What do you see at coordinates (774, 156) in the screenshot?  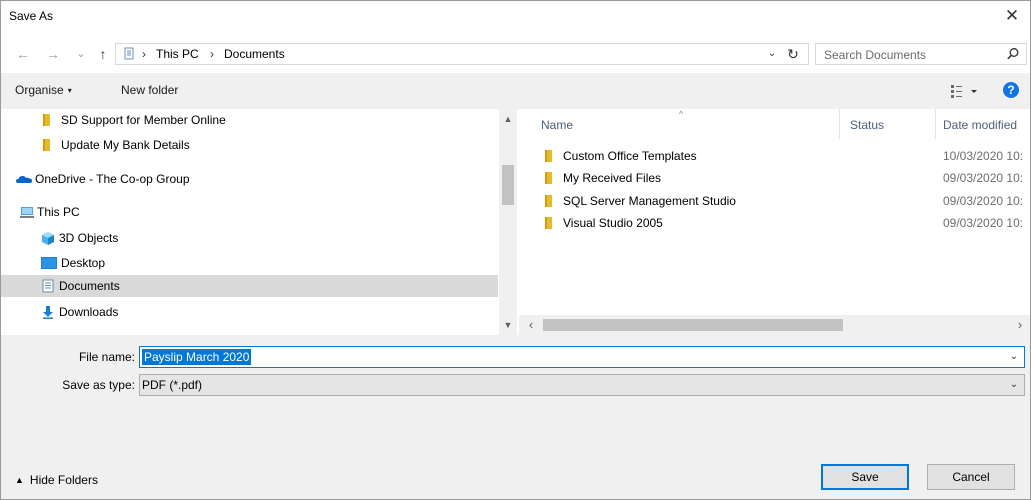 I see `list-item: Custom Office Templates 10/03/2020 10:` at bounding box center [774, 156].